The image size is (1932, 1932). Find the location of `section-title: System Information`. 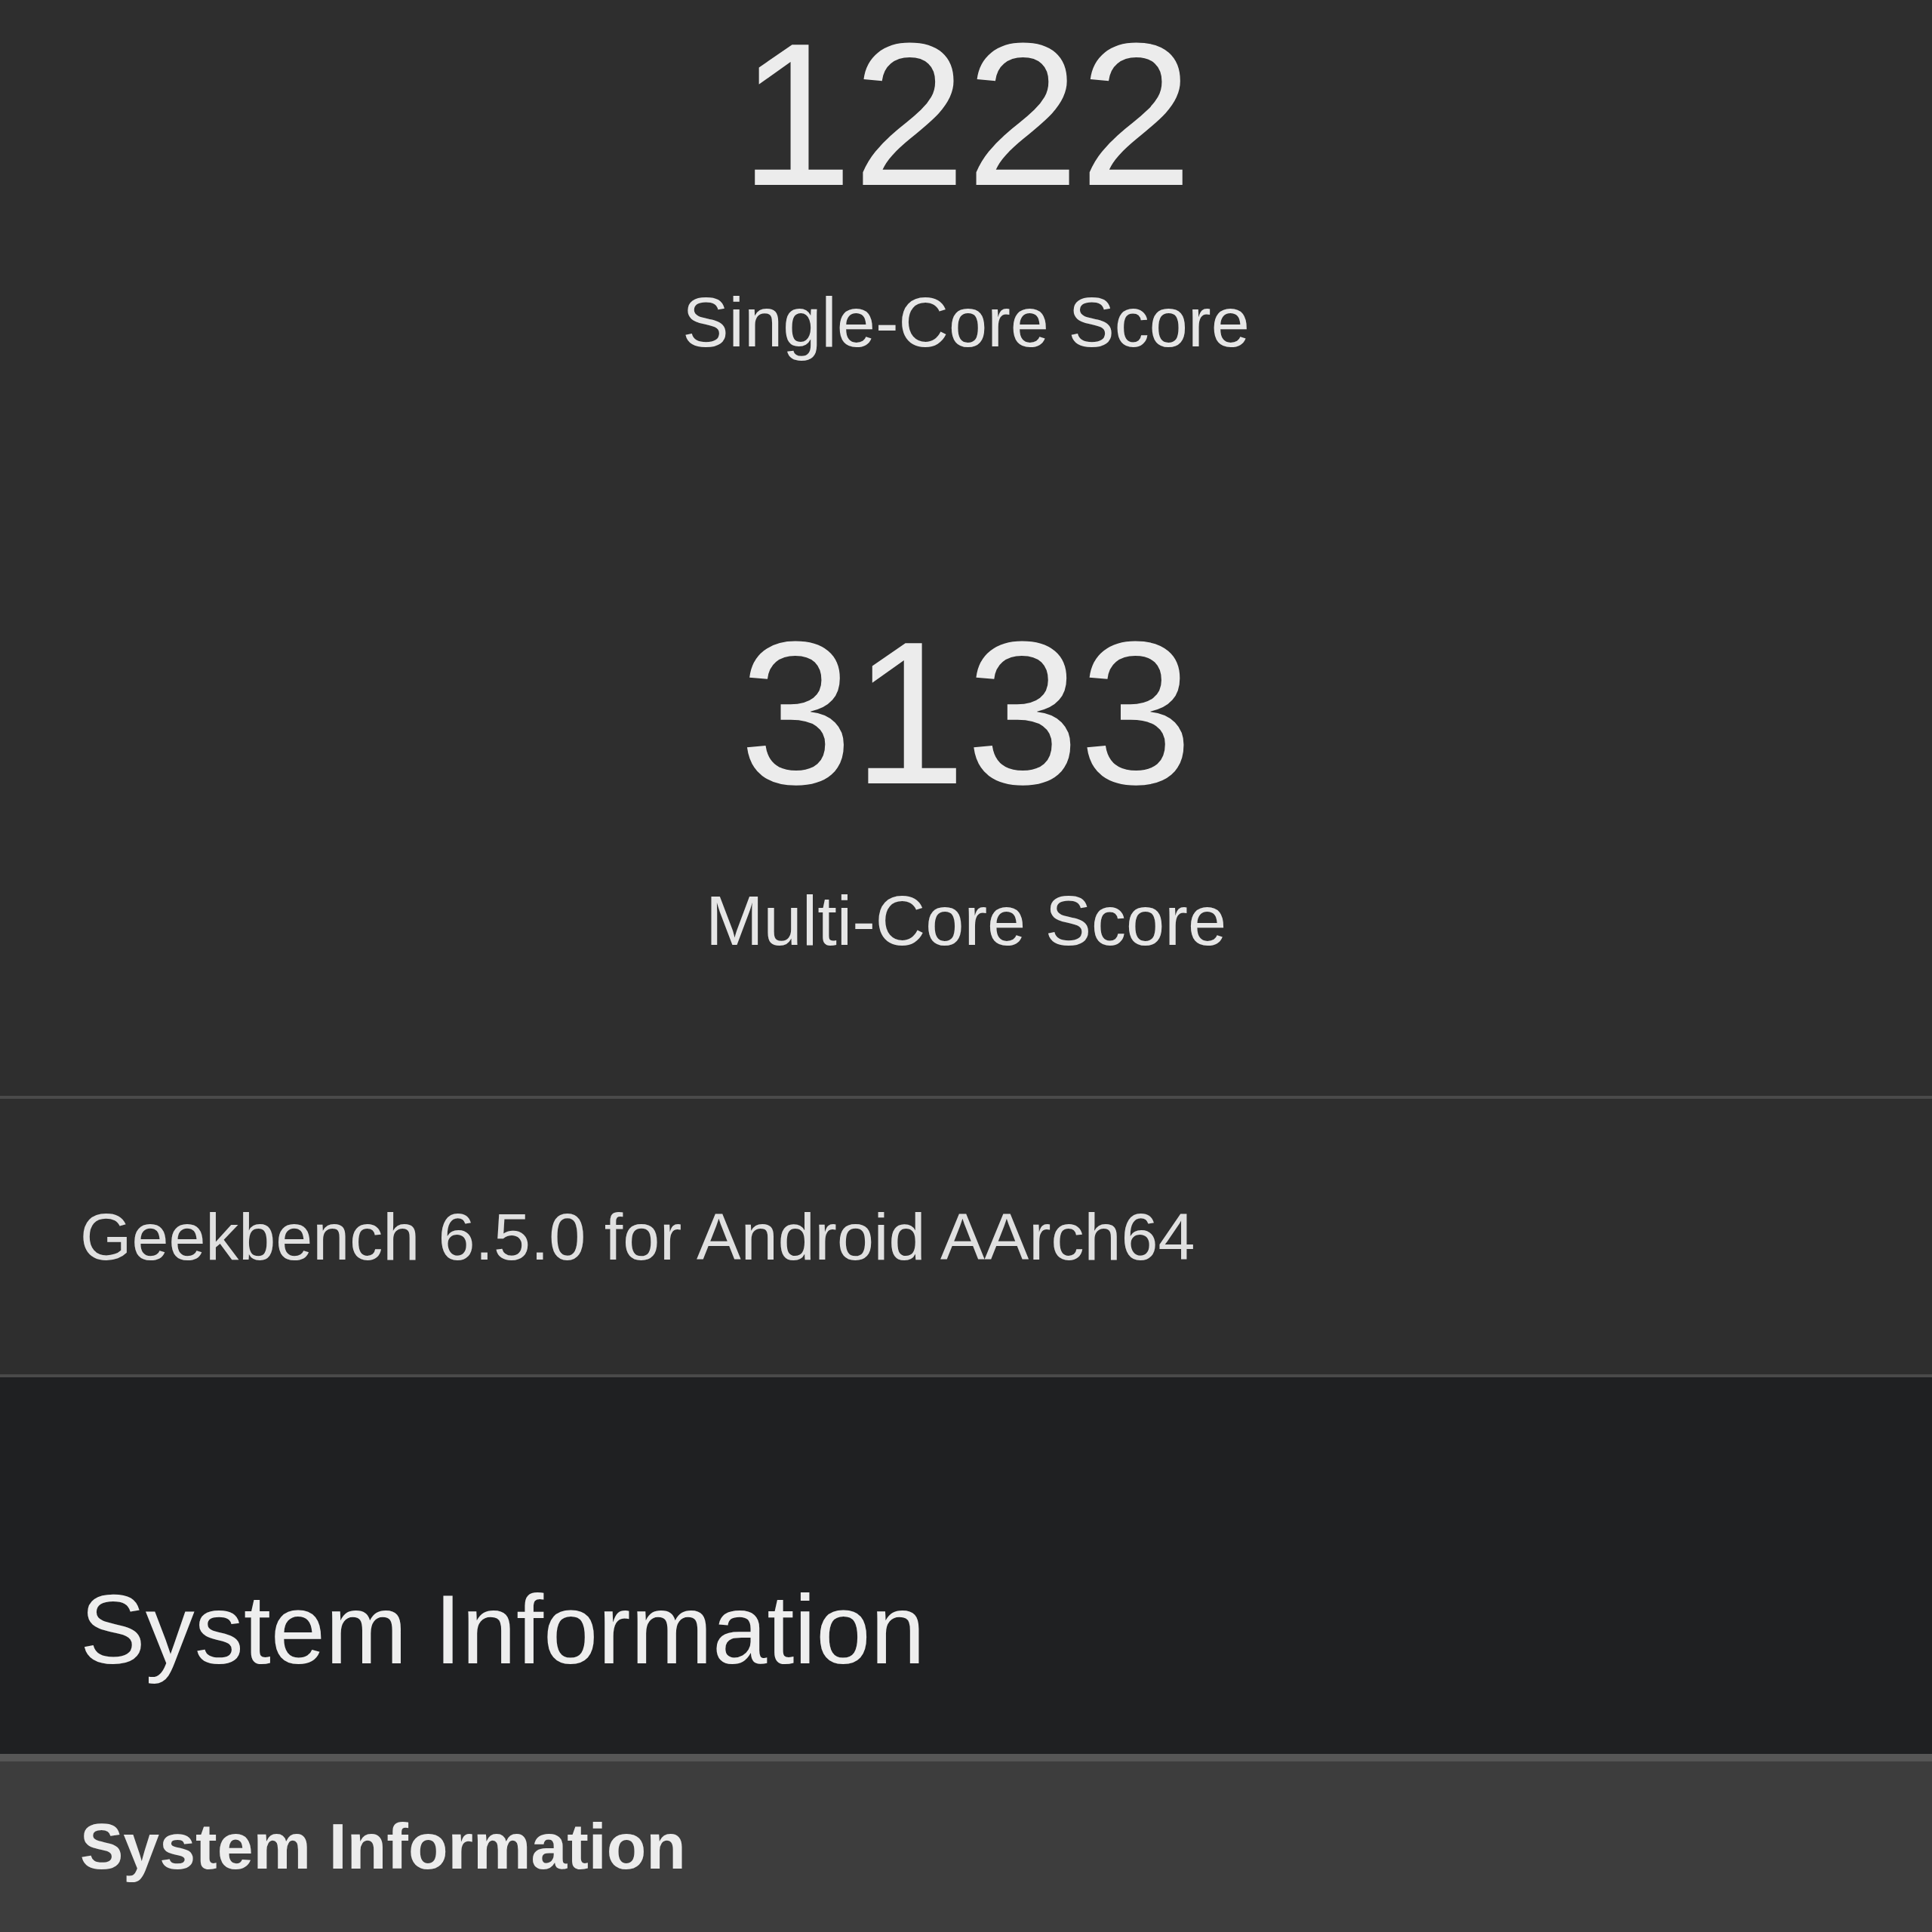

section-title: System Information is located at coordinates (502, 1629).